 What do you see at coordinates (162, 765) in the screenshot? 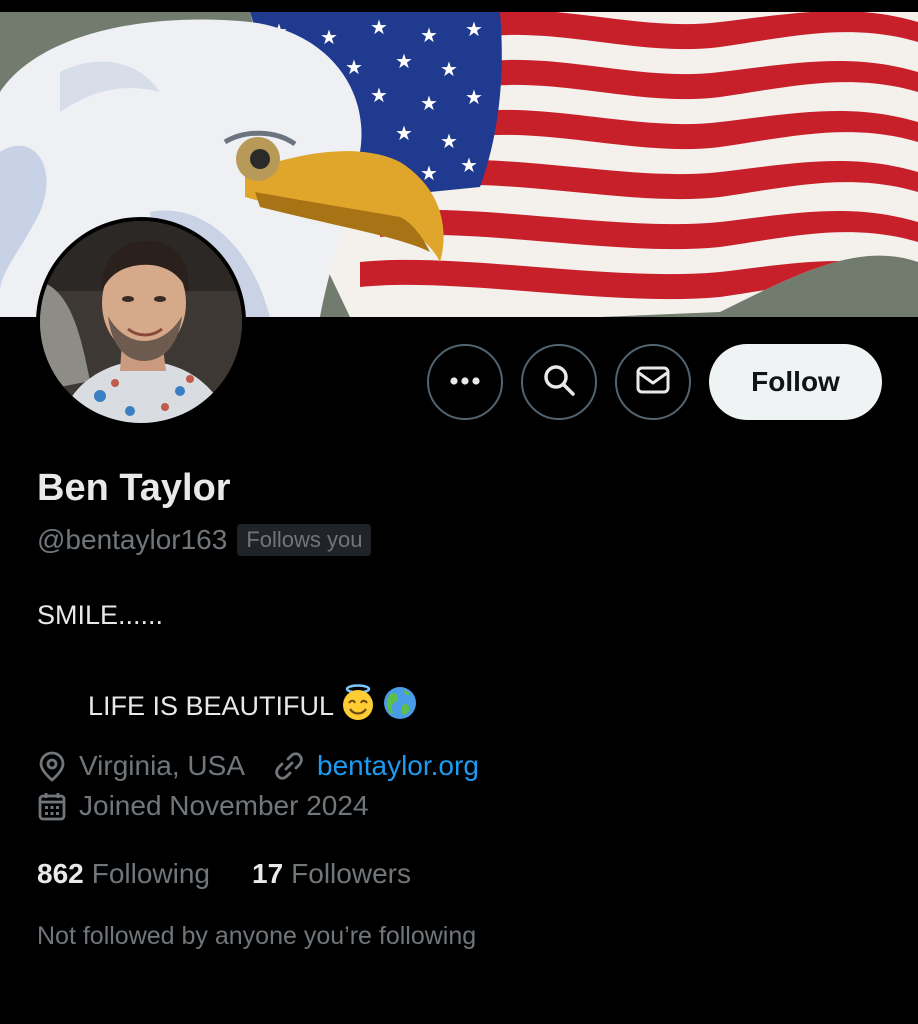
I see `profile-location: Virginia, USA` at bounding box center [162, 765].